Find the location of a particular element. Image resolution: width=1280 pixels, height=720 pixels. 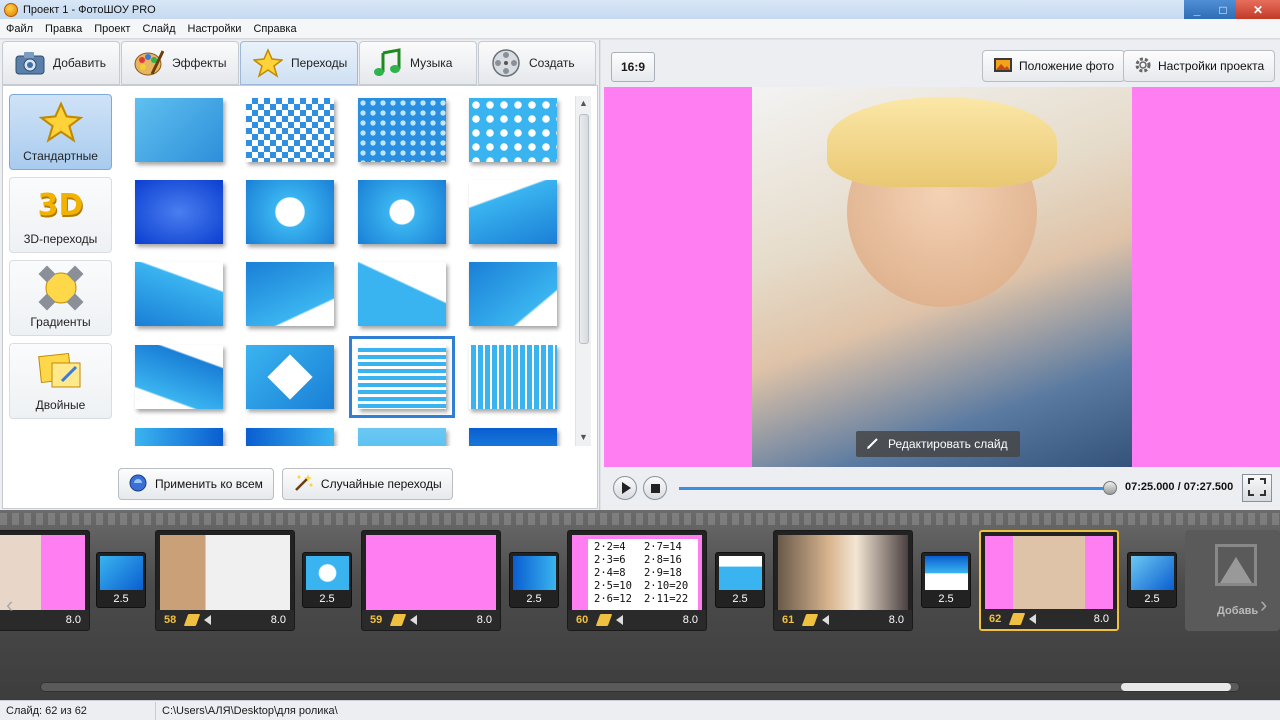

tab-add: Добавить is located at coordinates (61, 63).